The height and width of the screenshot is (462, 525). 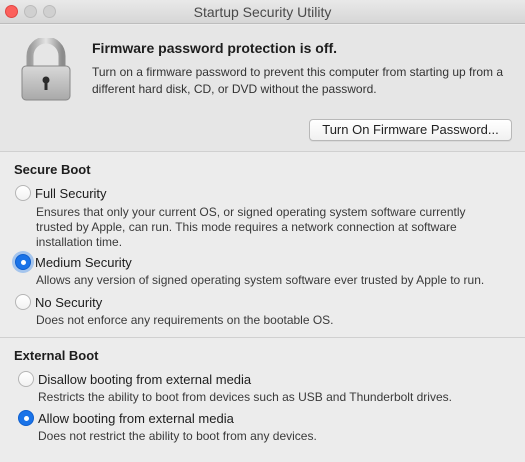 What do you see at coordinates (215, 48) in the screenshot?
I see `firmware-status-heading: Firmware password protection is off.` at bounding box center [215, 48].